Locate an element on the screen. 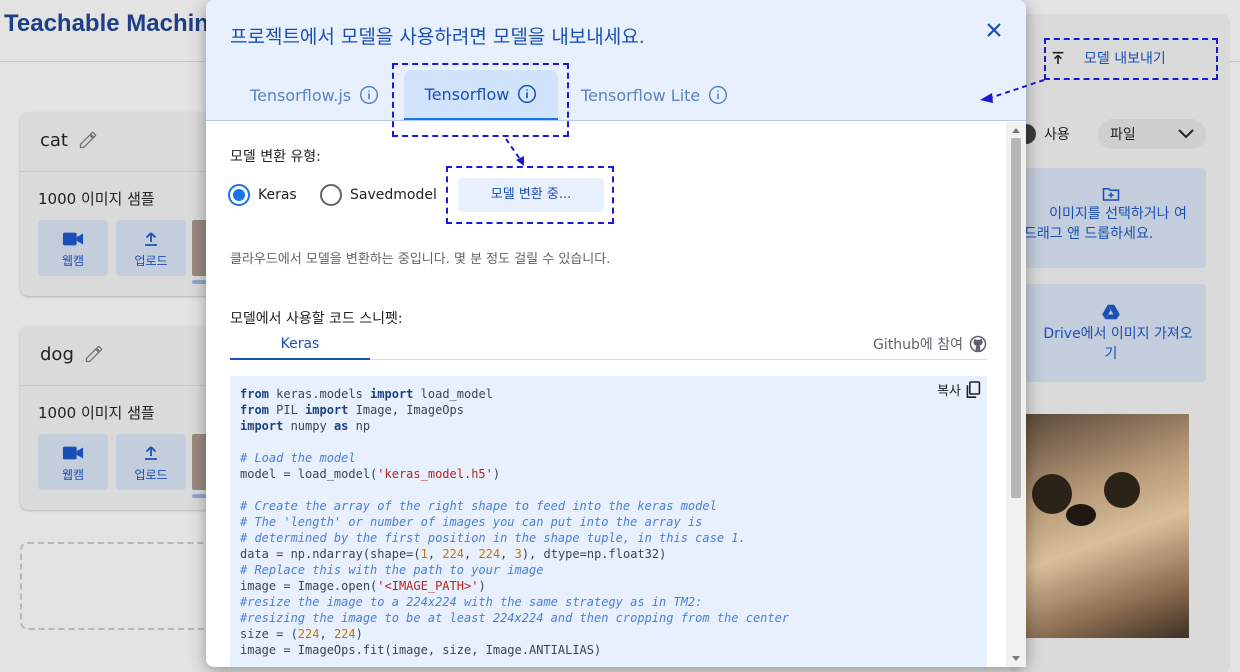  class-name: cat is located at coordinates (54, 140).